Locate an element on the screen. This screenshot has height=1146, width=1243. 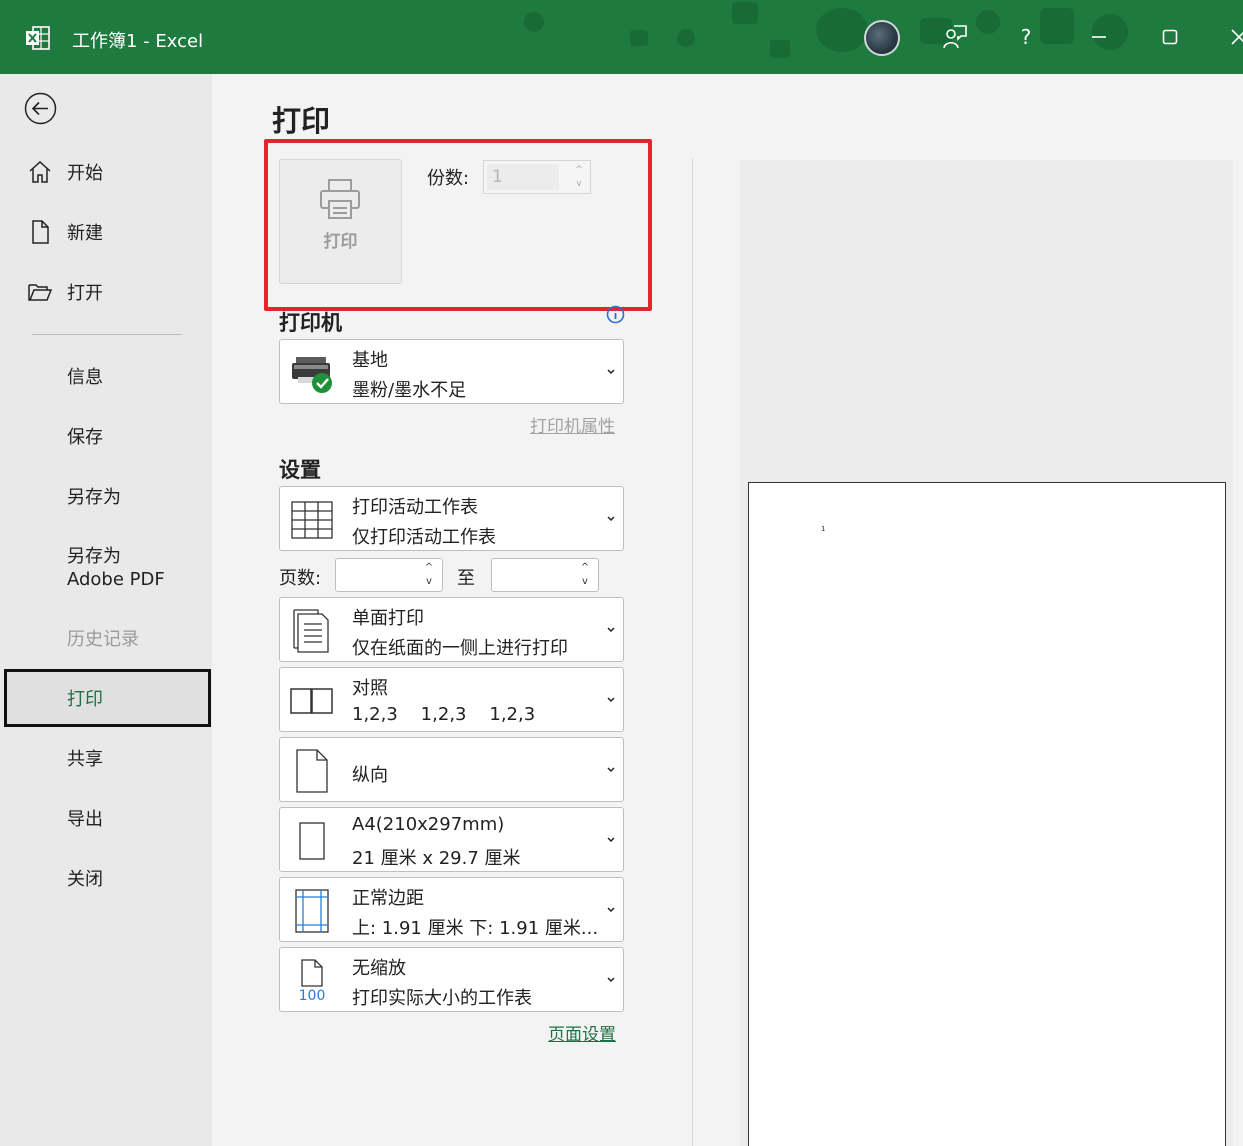
user-avatar is located at coordinates (882, 38).